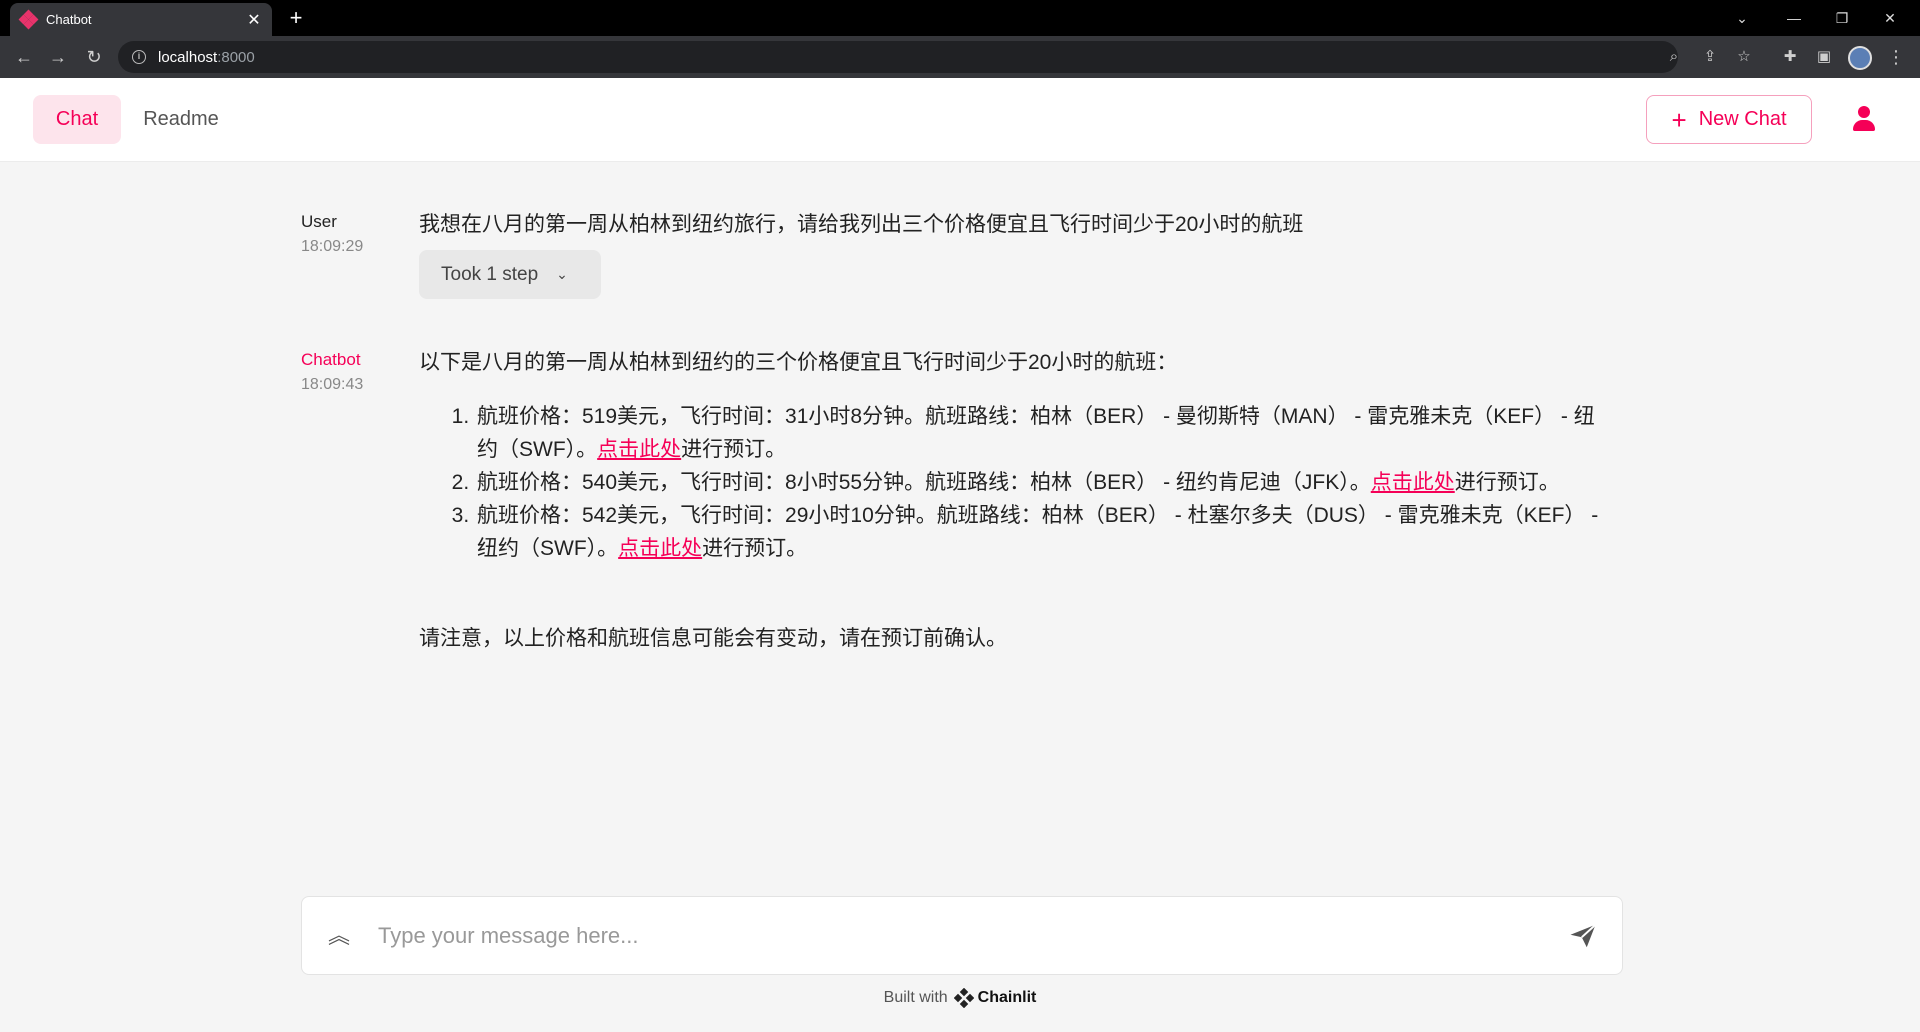 This screenshot has width=1920, height=1032. What do you see at coordinates (1842, 18) in the screenshot?
I see `restore-icon: ❐` at bounding box center [1842, 18].